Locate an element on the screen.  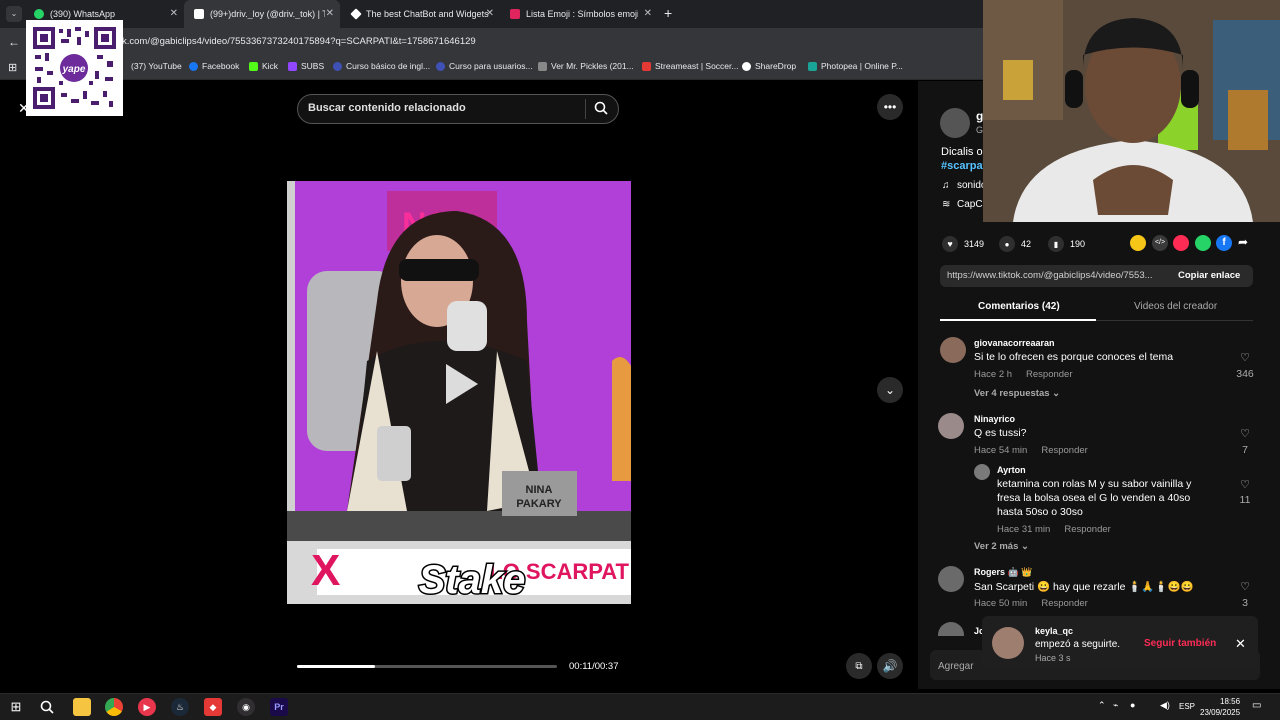
like-count: 7 is located at coordinates (1245, 450).